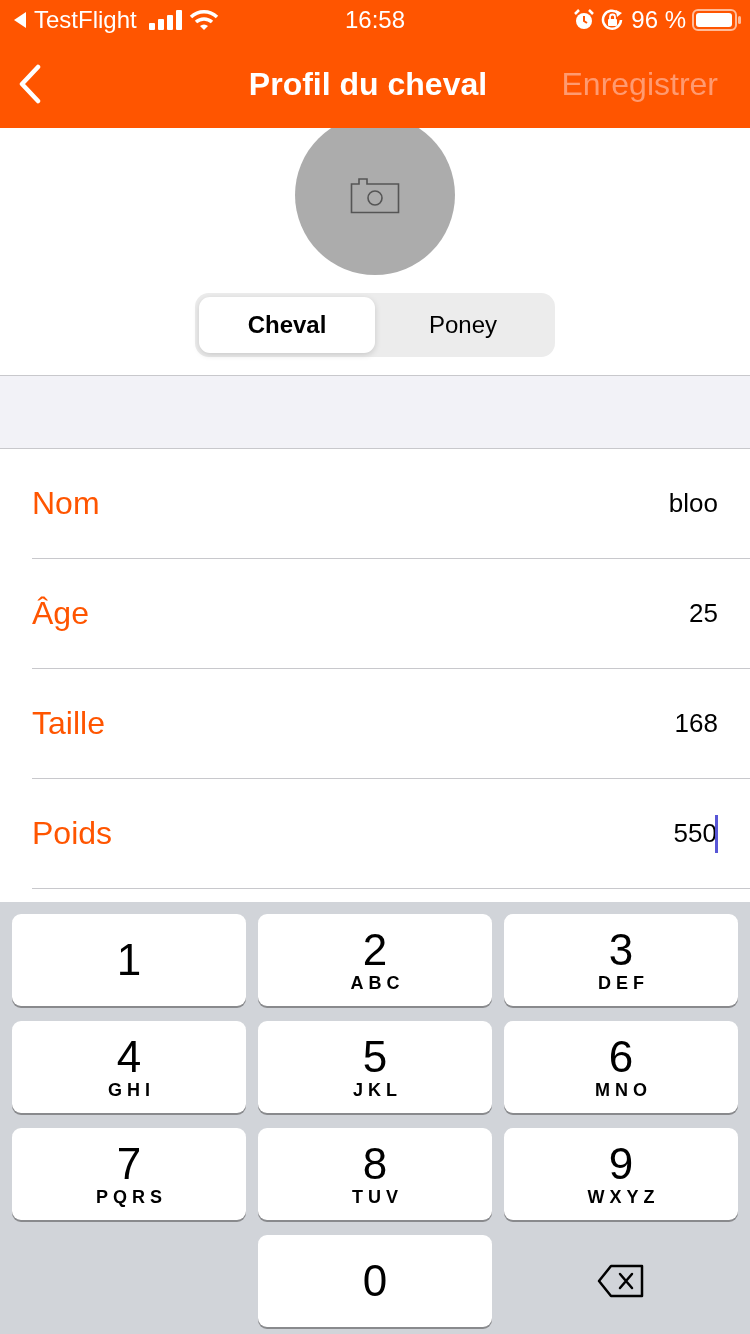 This screenshot has height=1334, width=750. What do you see at coordinates (621, 1174) in the screenshot?
I see `keypad-key: 9 WXYZ` at bounding box center [621, 1174].